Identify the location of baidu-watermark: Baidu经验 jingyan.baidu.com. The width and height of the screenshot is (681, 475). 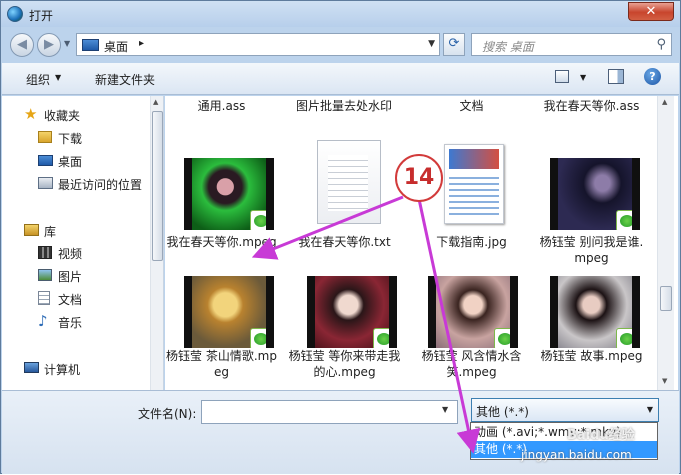
(601, 449).